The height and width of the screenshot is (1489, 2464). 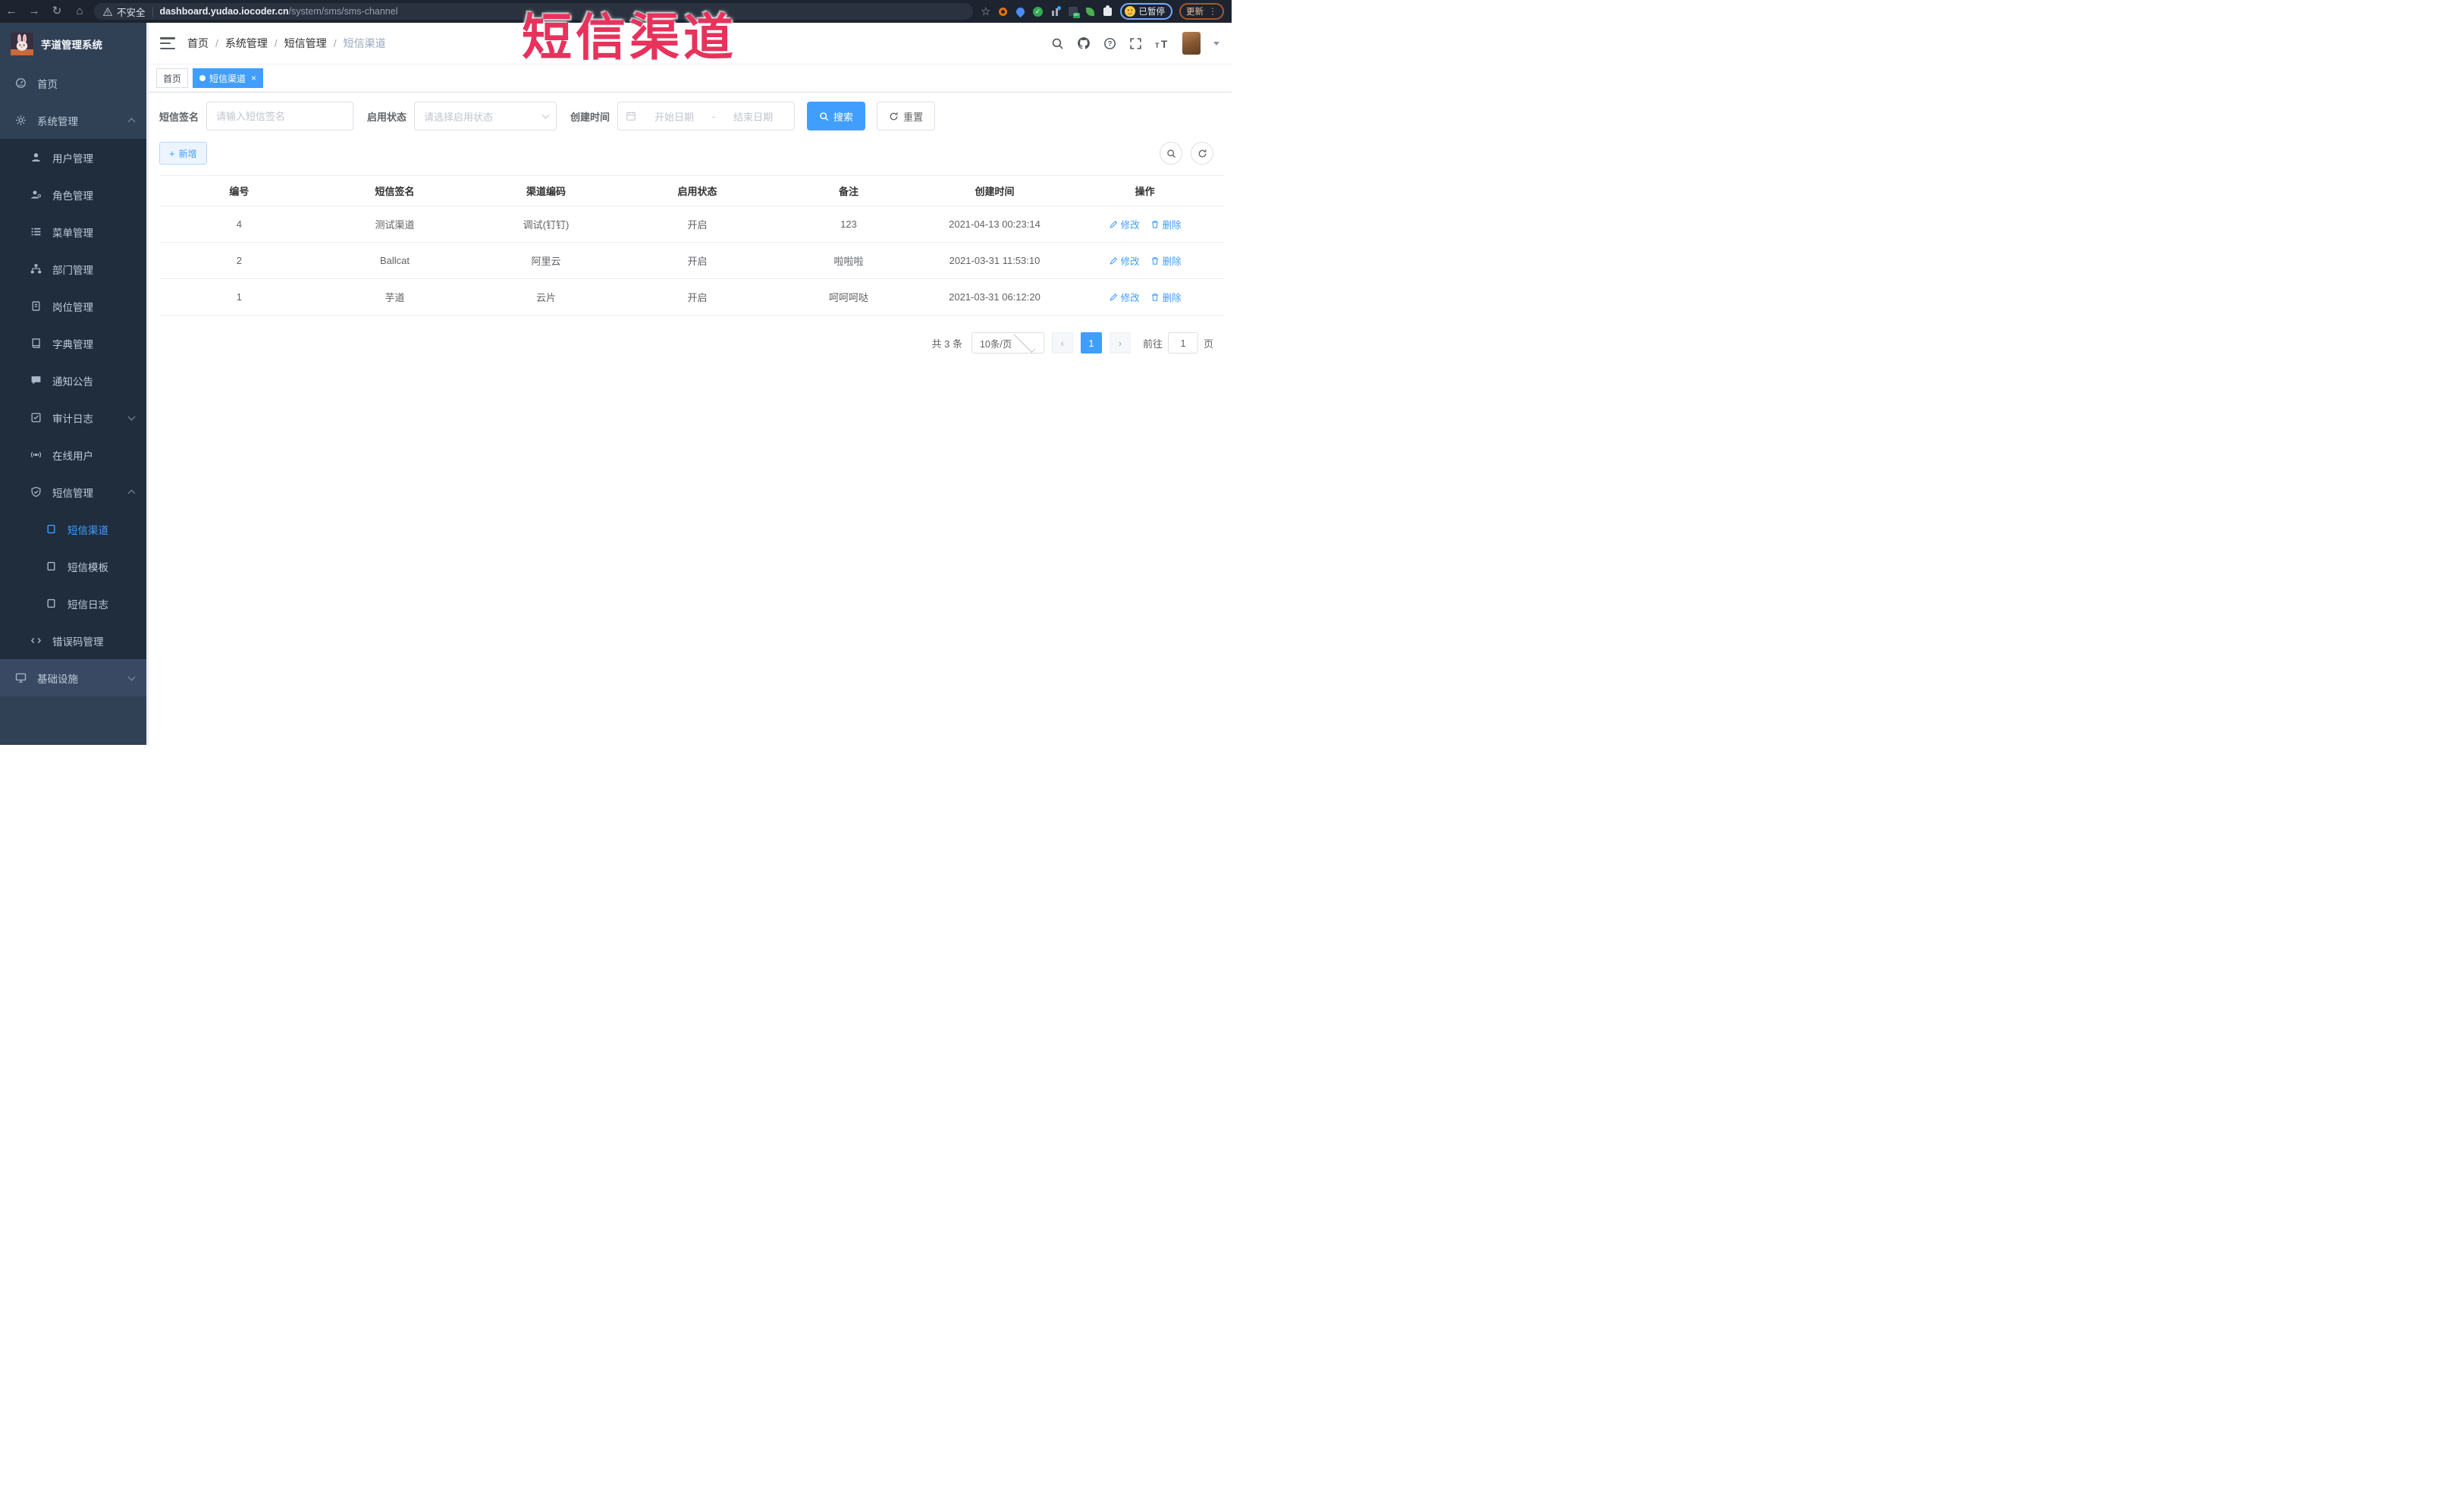 I want to click on reload-icon: ↻, so click(x=57, y=11).